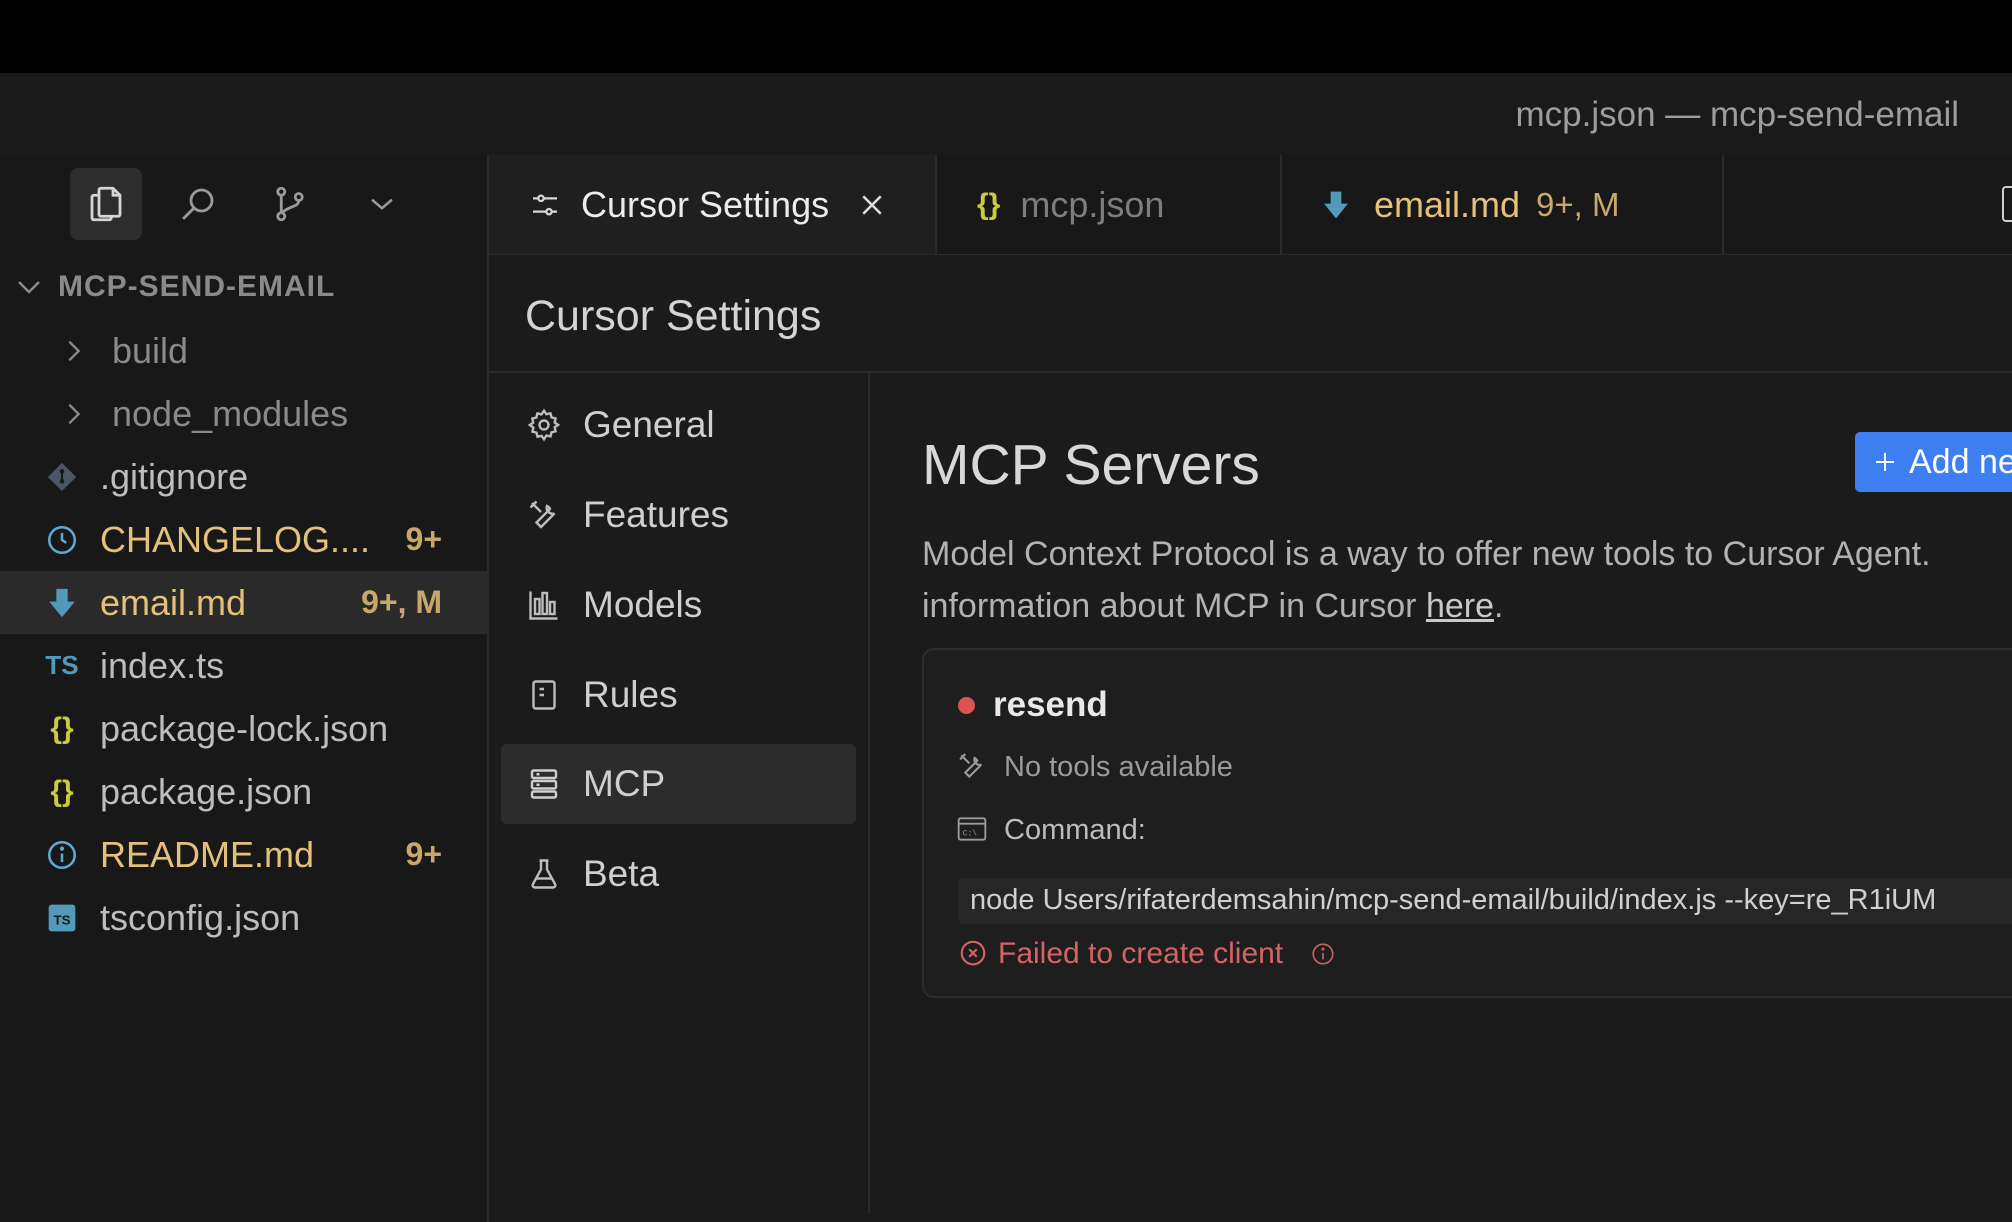 The height and width of the screenshot is (1222, 2012). What do you see at coordinates (705, 204) in the screenshot?
I see `tab-label: Cursor Settings` at bounding box center [705, 204].